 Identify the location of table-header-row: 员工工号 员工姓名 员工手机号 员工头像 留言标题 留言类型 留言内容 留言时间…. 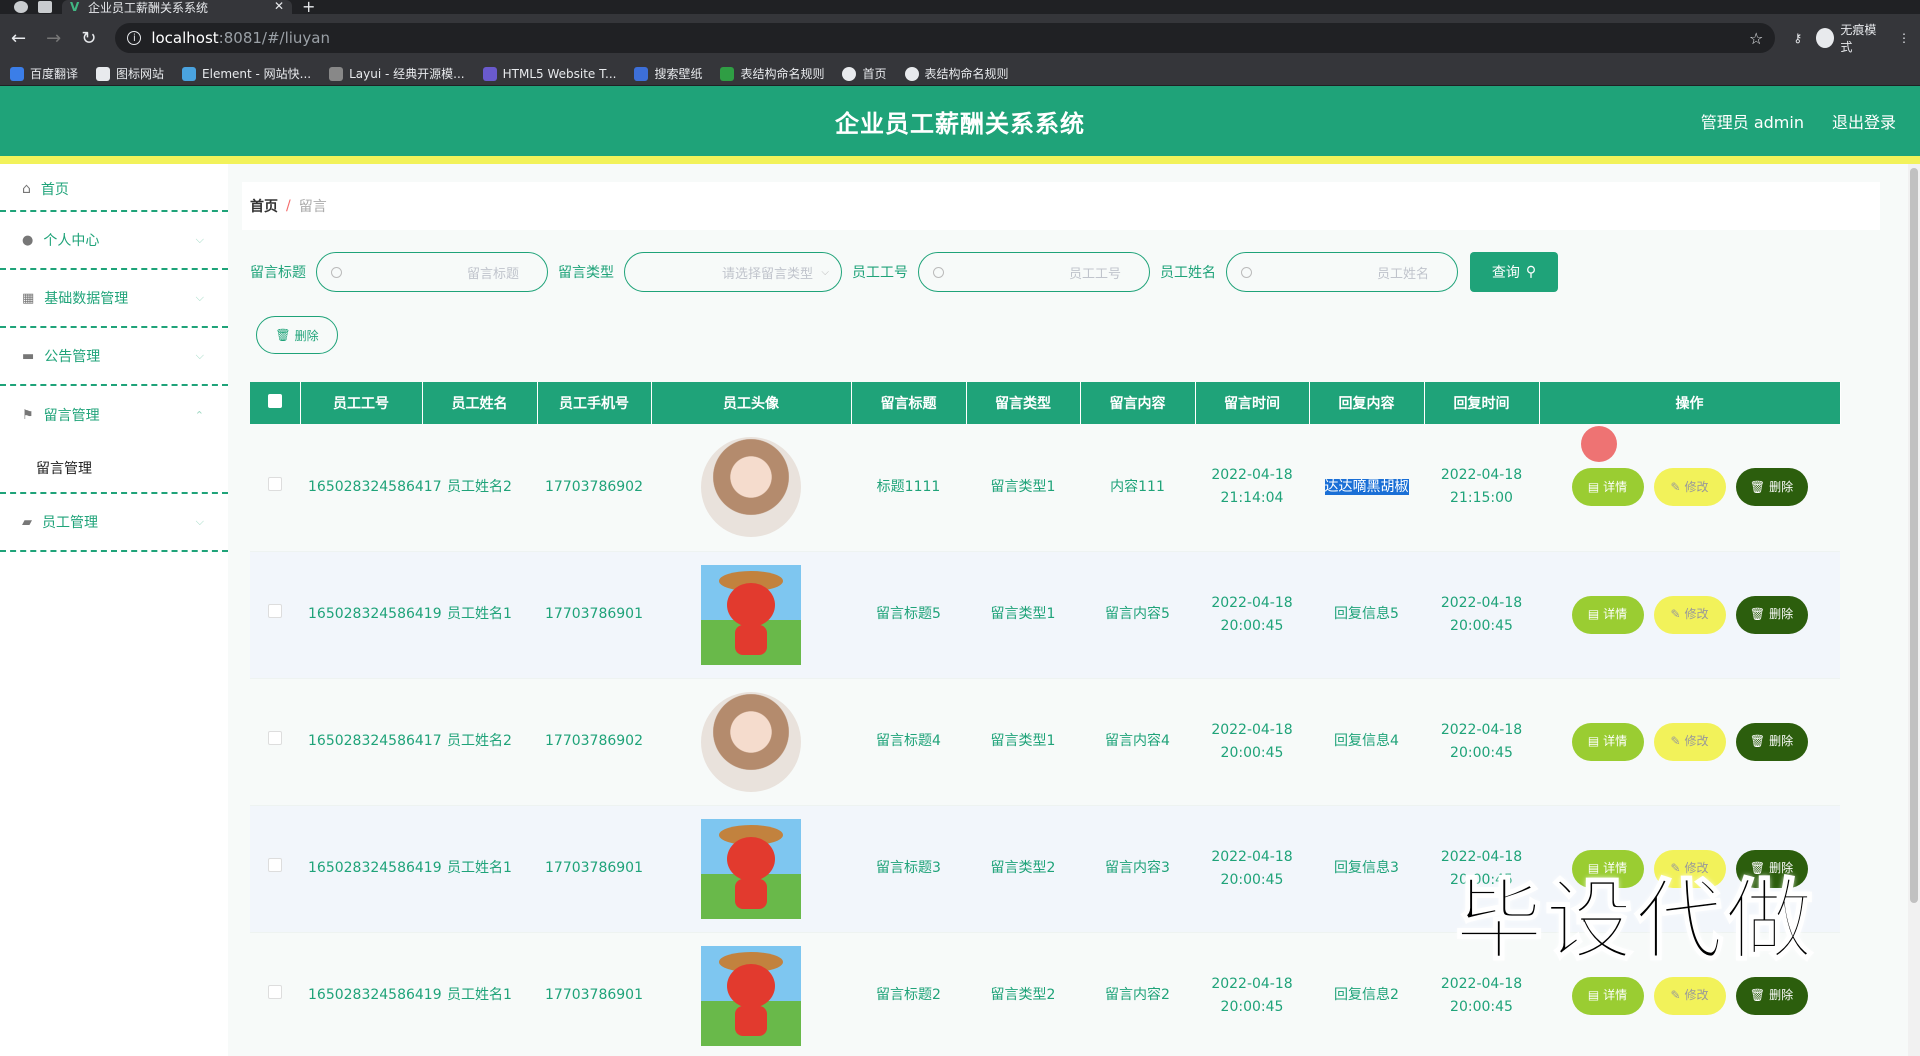
(1045, 403).